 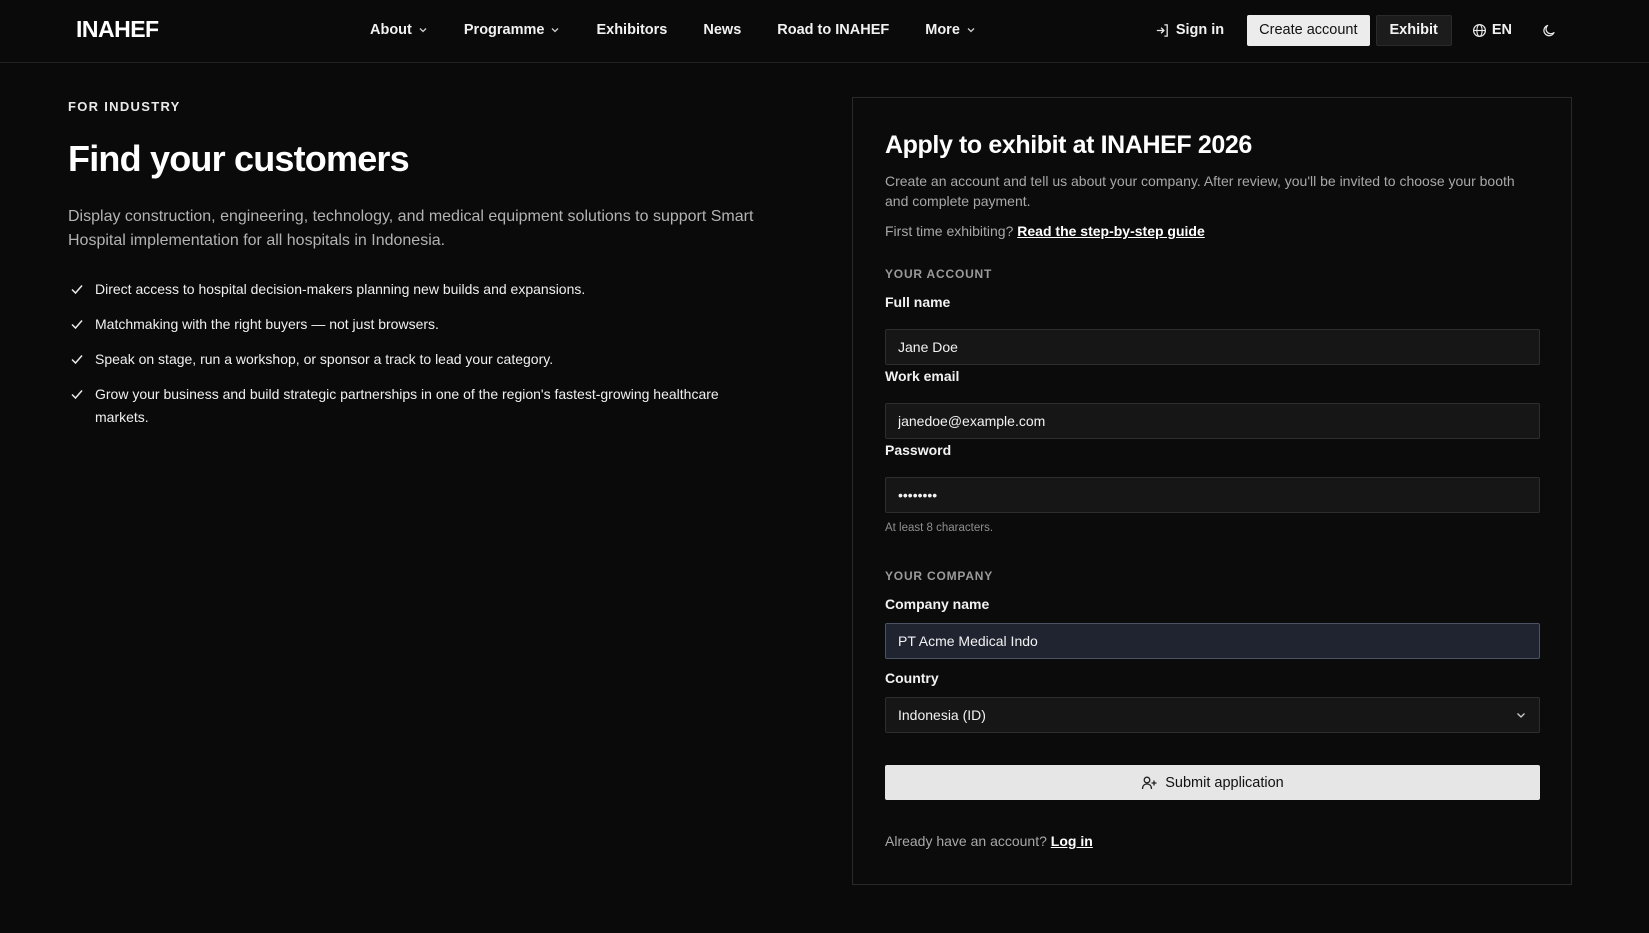 What do you see at coordinates (939, 576) in the screenshot?
I see `company-section-label: YOUR COMPANY` at bounding box center [939, 576].